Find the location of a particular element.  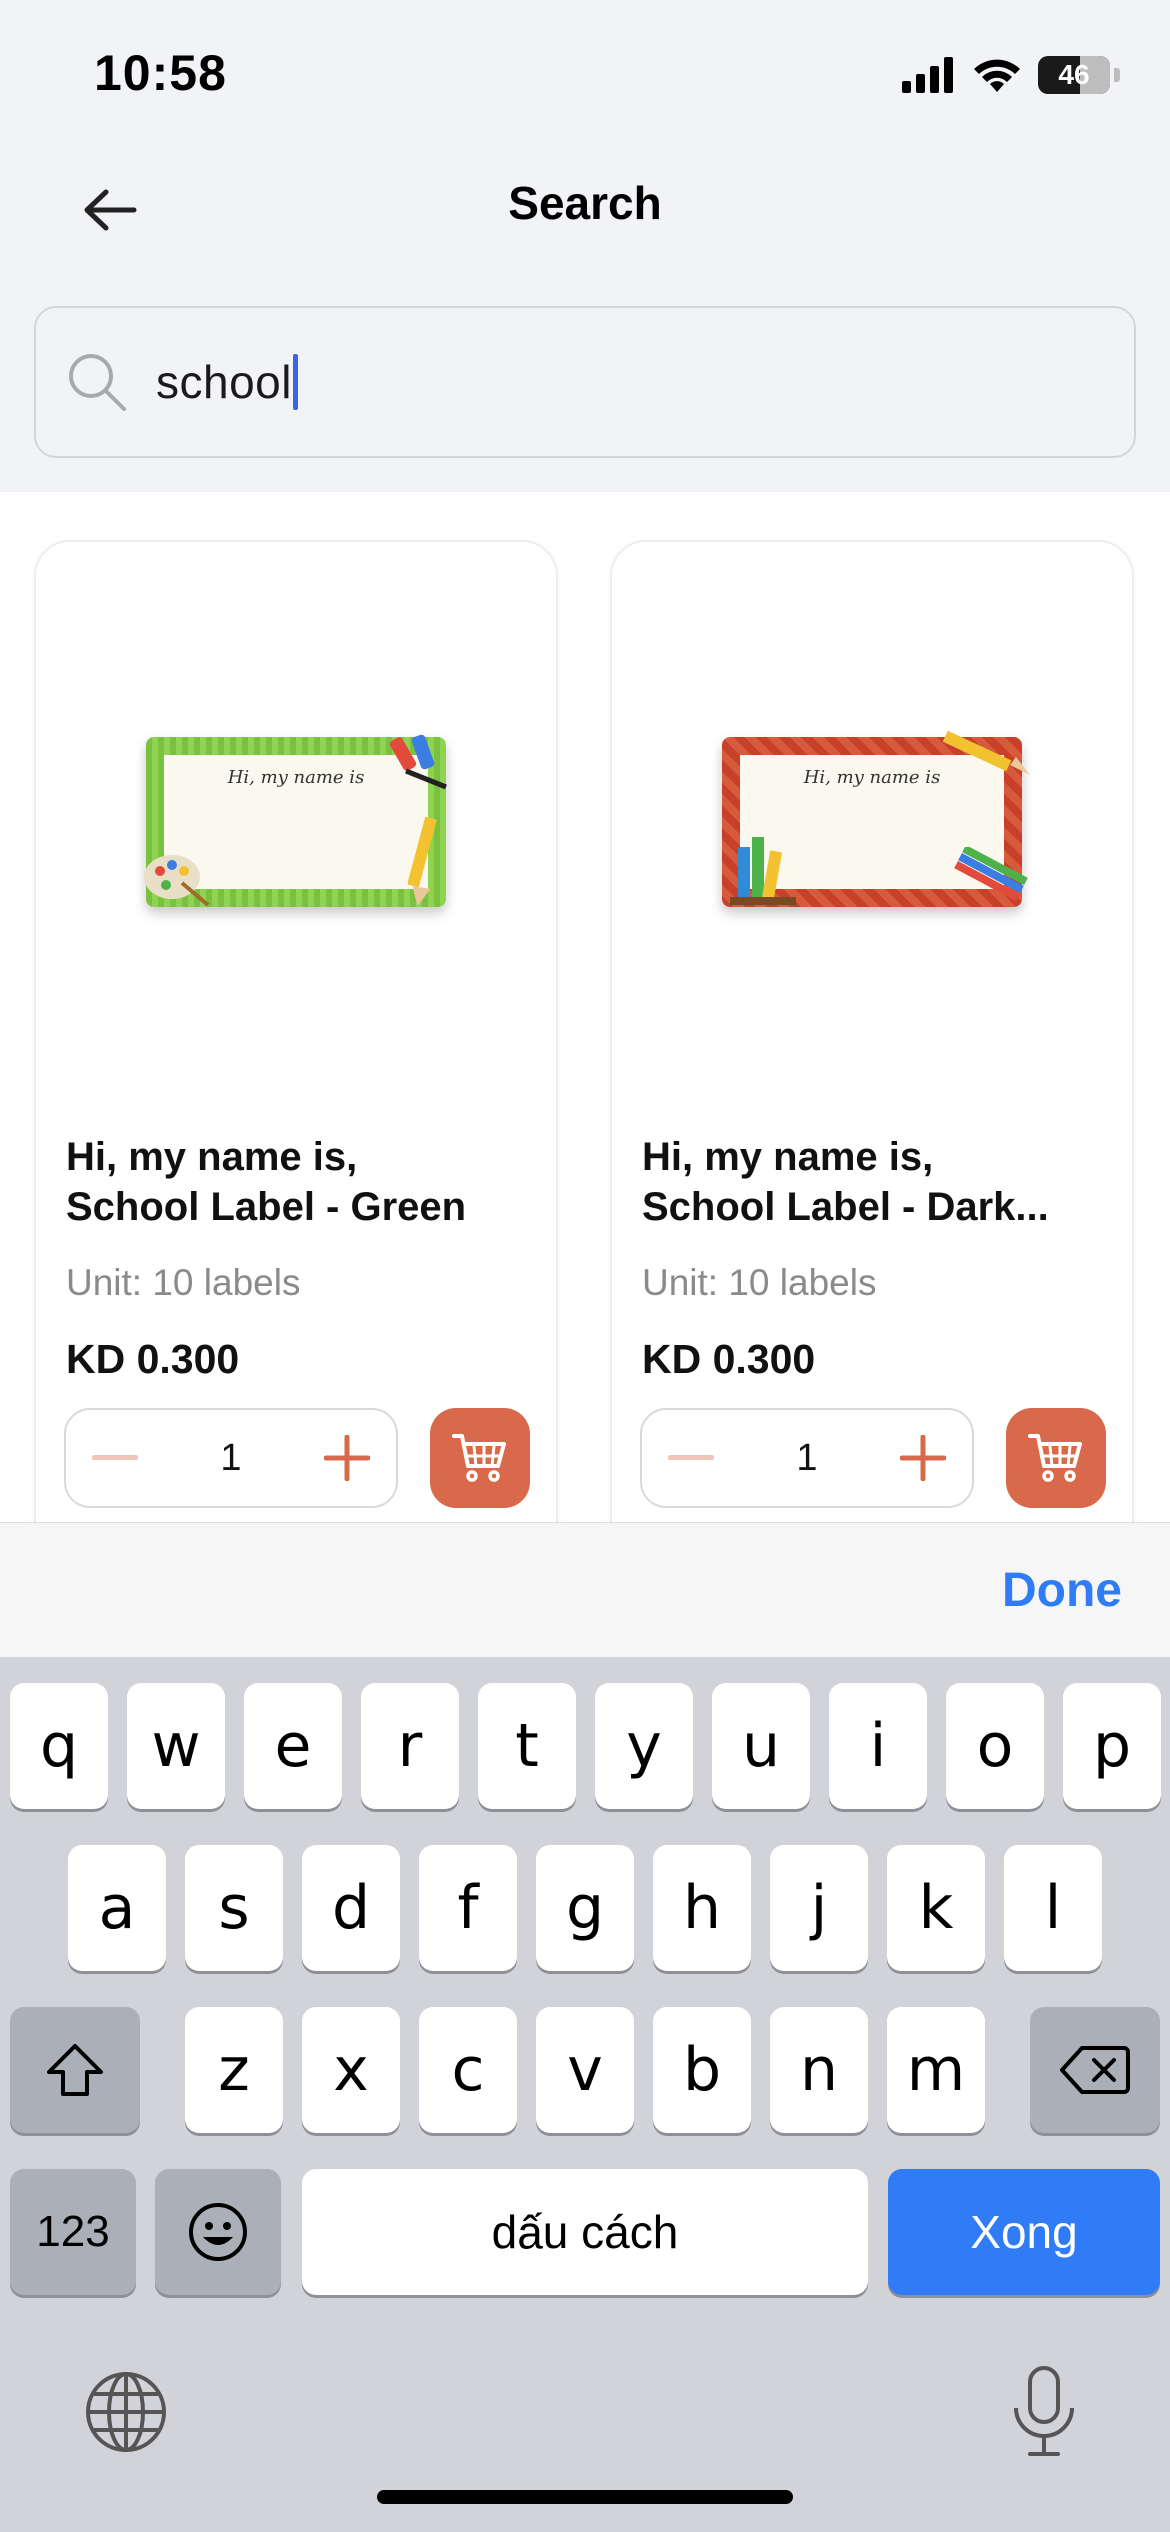

key-n: n is located at coordinates (819, 2070).